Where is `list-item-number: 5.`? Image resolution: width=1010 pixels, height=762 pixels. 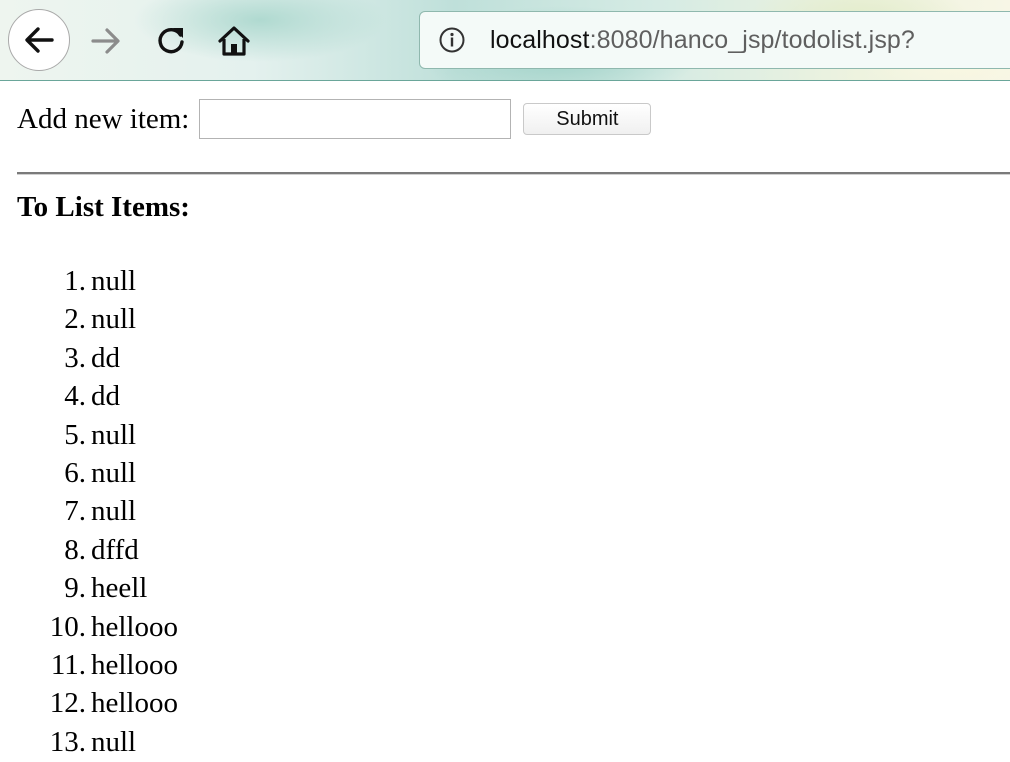 list-item-number: 5. is located at coordinates (75, 434).